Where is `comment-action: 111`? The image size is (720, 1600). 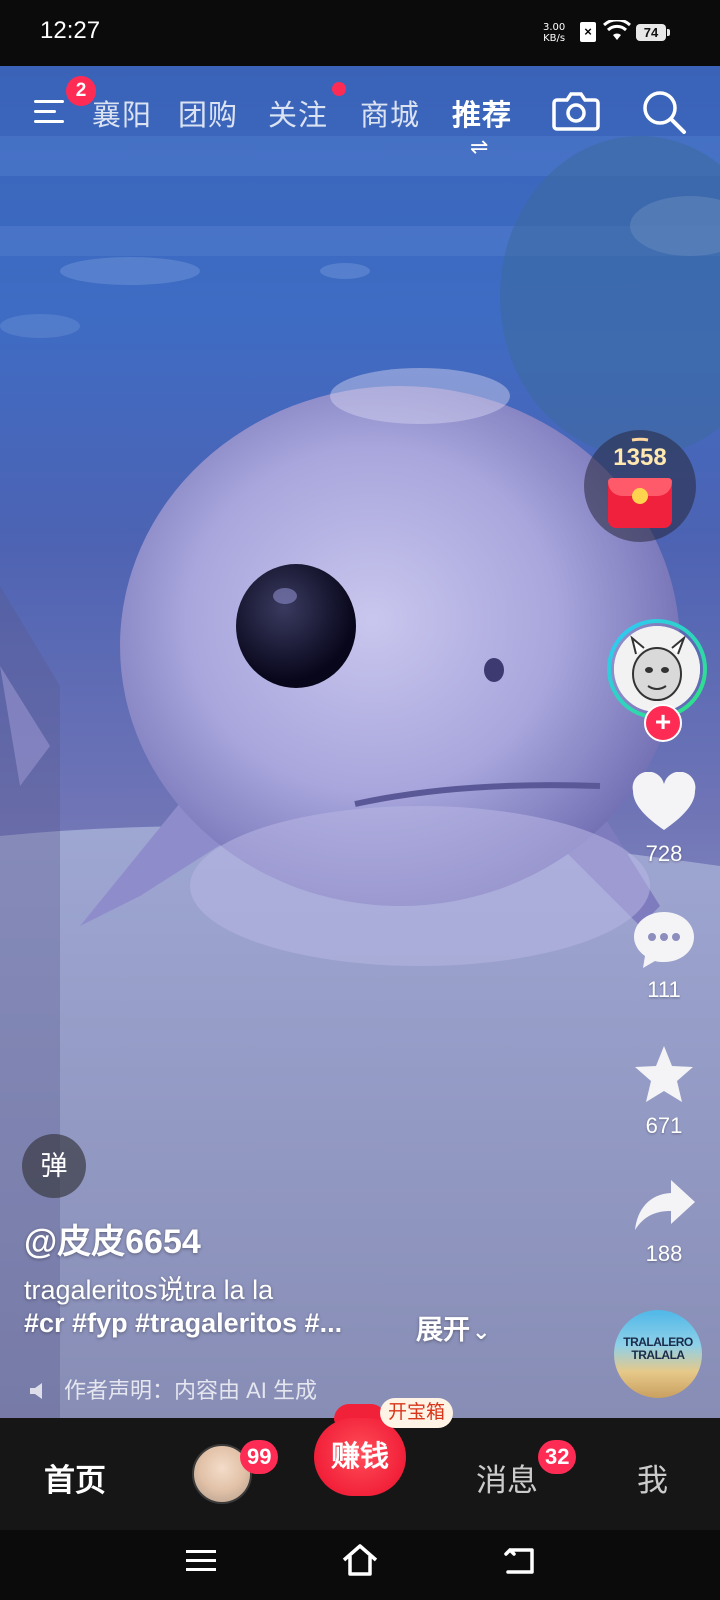
comment-action: 111 is located at coordinates (664, 955).